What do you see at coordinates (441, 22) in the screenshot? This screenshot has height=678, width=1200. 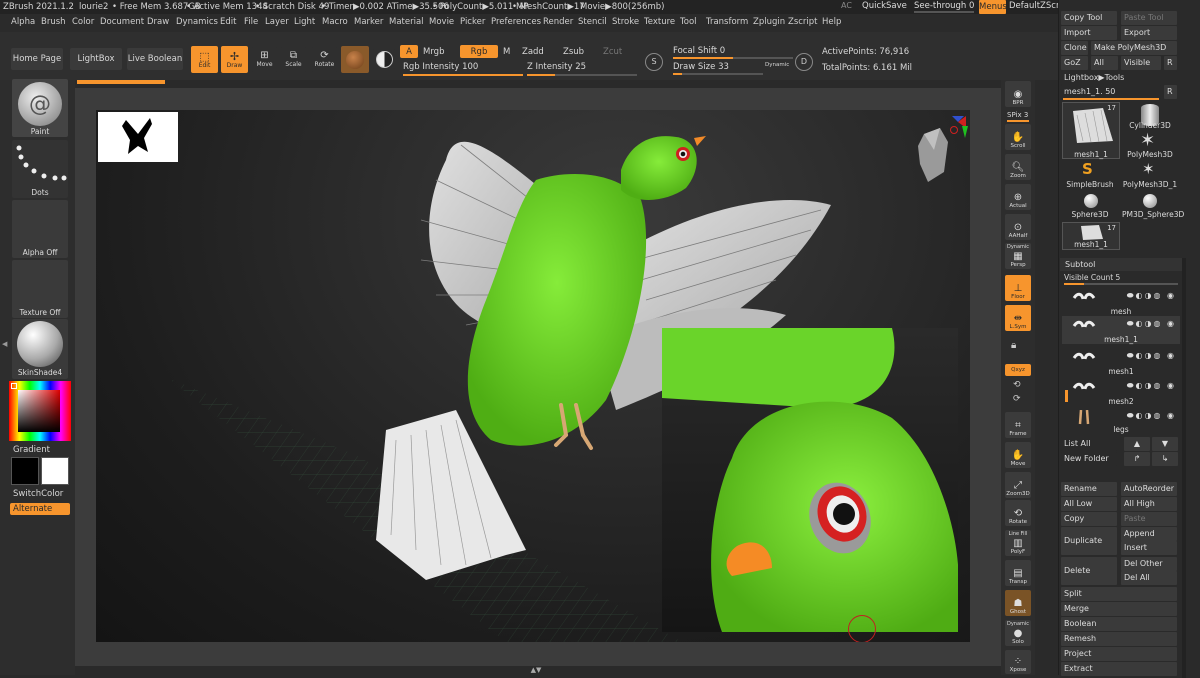 I see `menu-movie: Movie` at bounding box center [441, 22].